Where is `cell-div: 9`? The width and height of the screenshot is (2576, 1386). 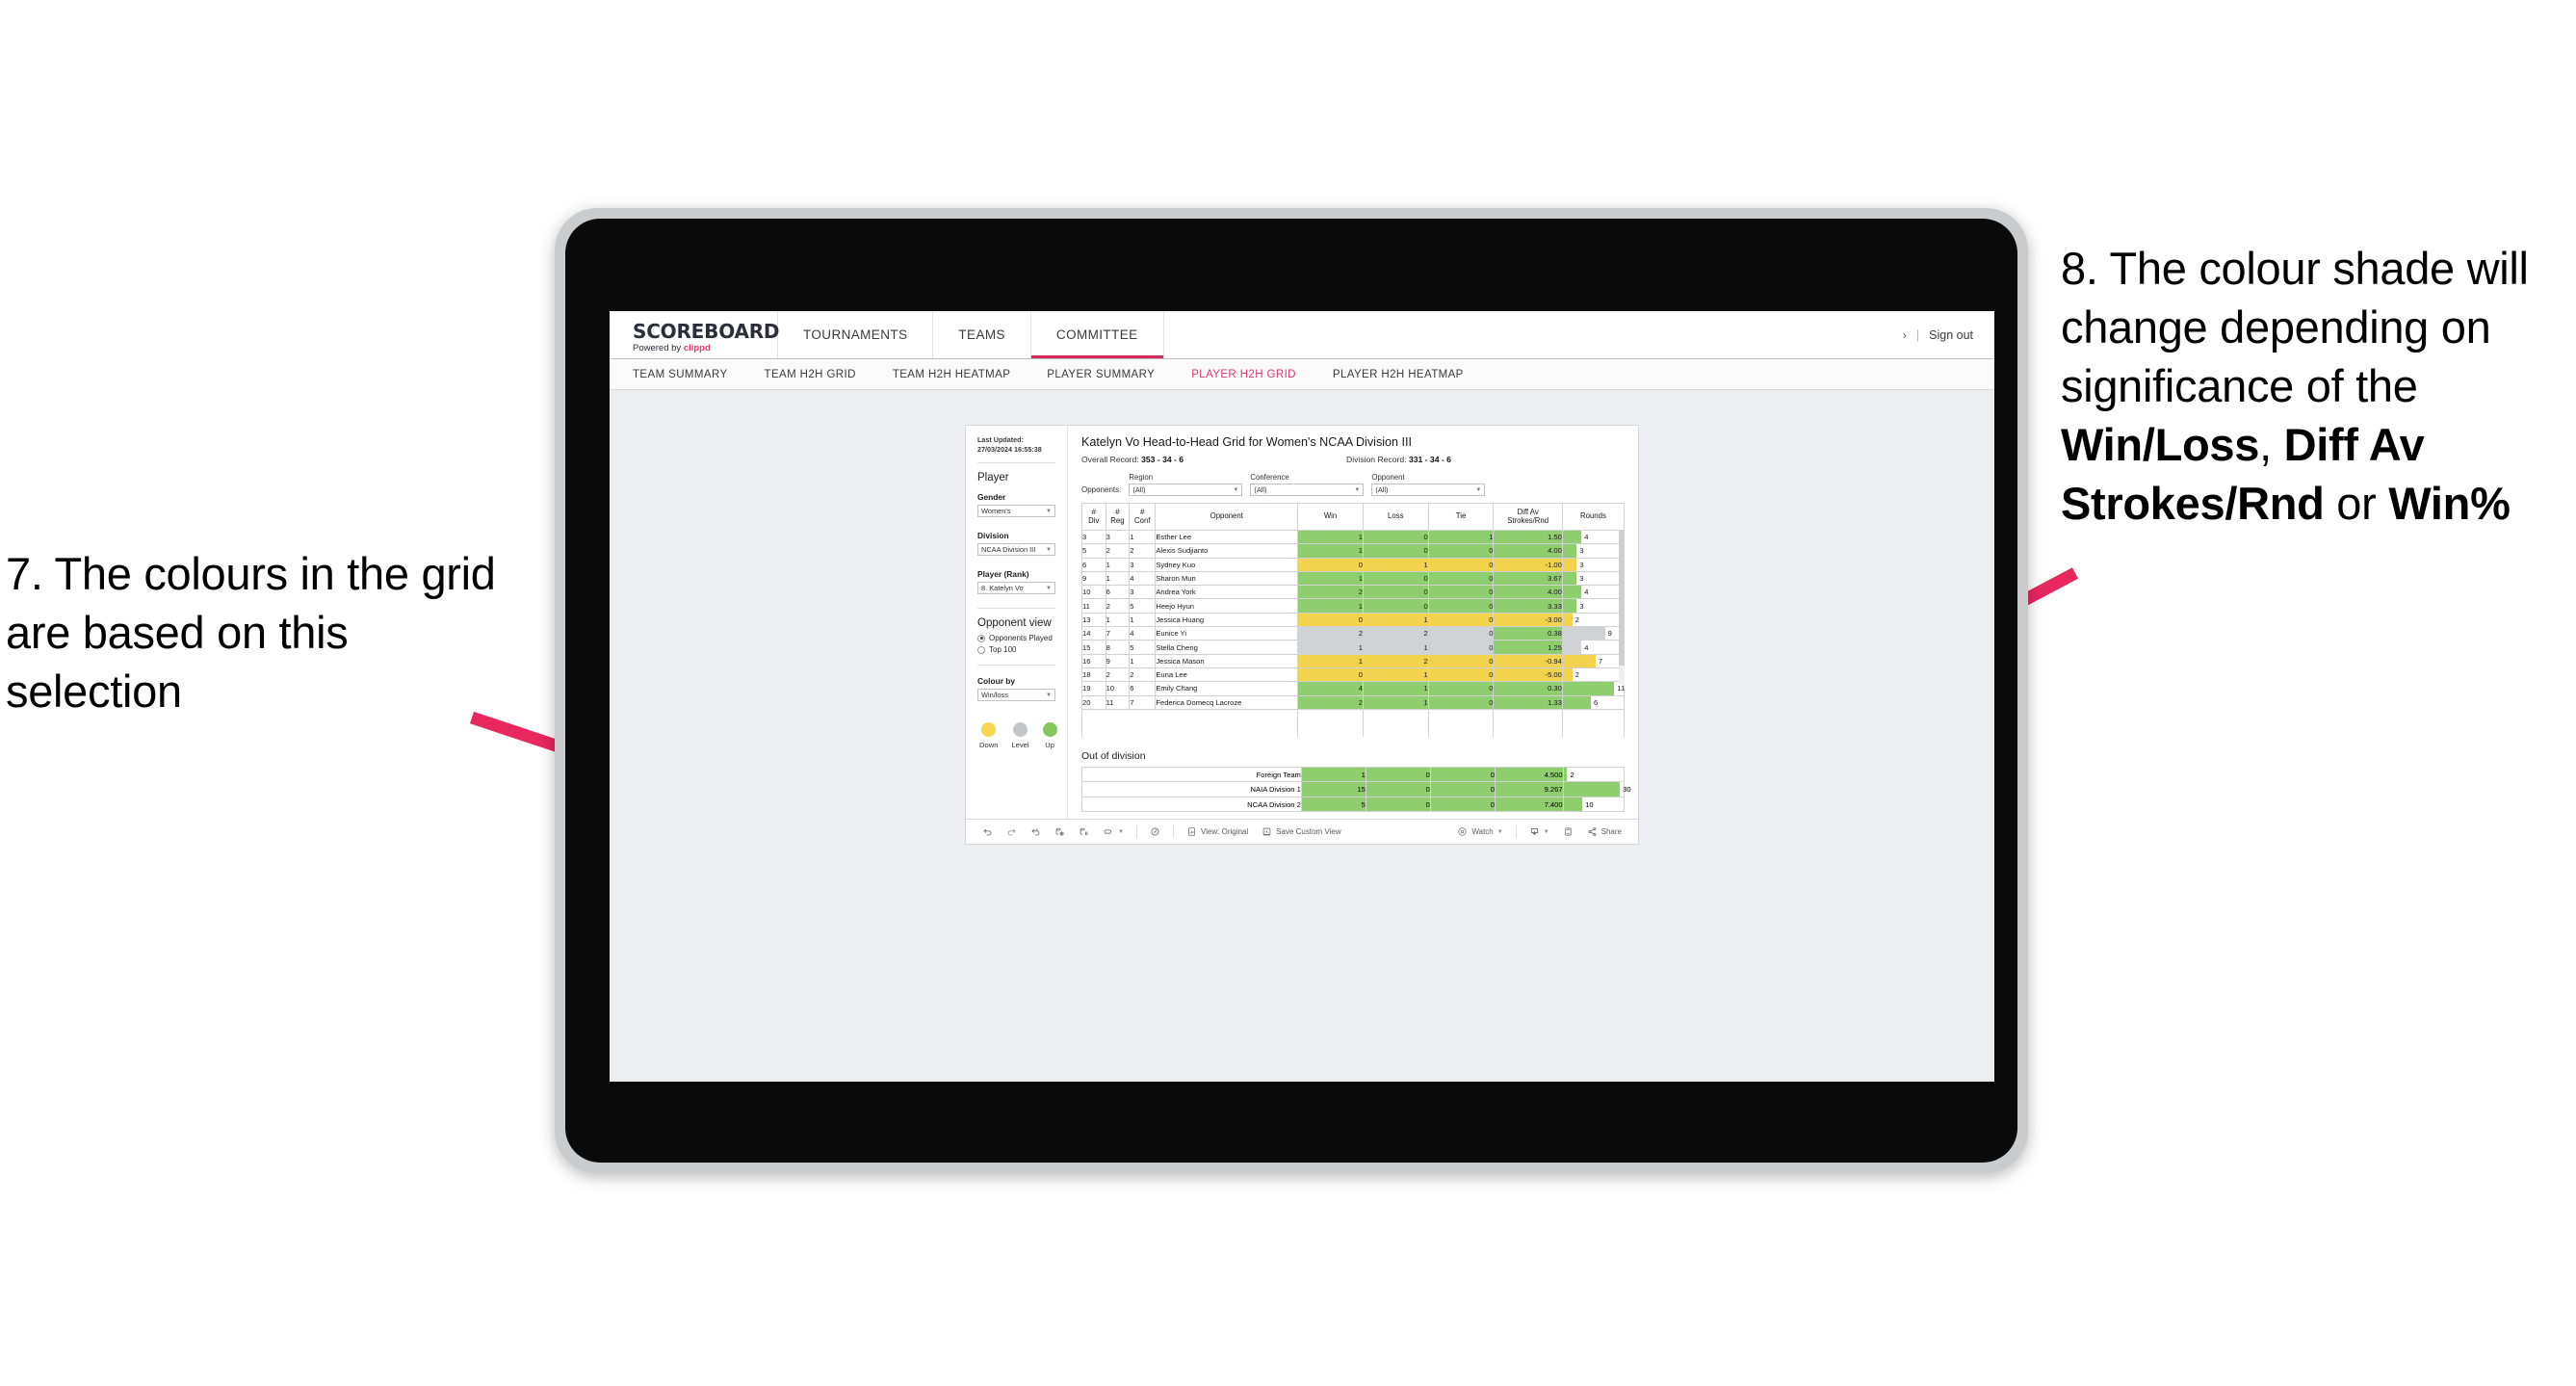
cell-div: 9 is located at coordinates (1093, 578).